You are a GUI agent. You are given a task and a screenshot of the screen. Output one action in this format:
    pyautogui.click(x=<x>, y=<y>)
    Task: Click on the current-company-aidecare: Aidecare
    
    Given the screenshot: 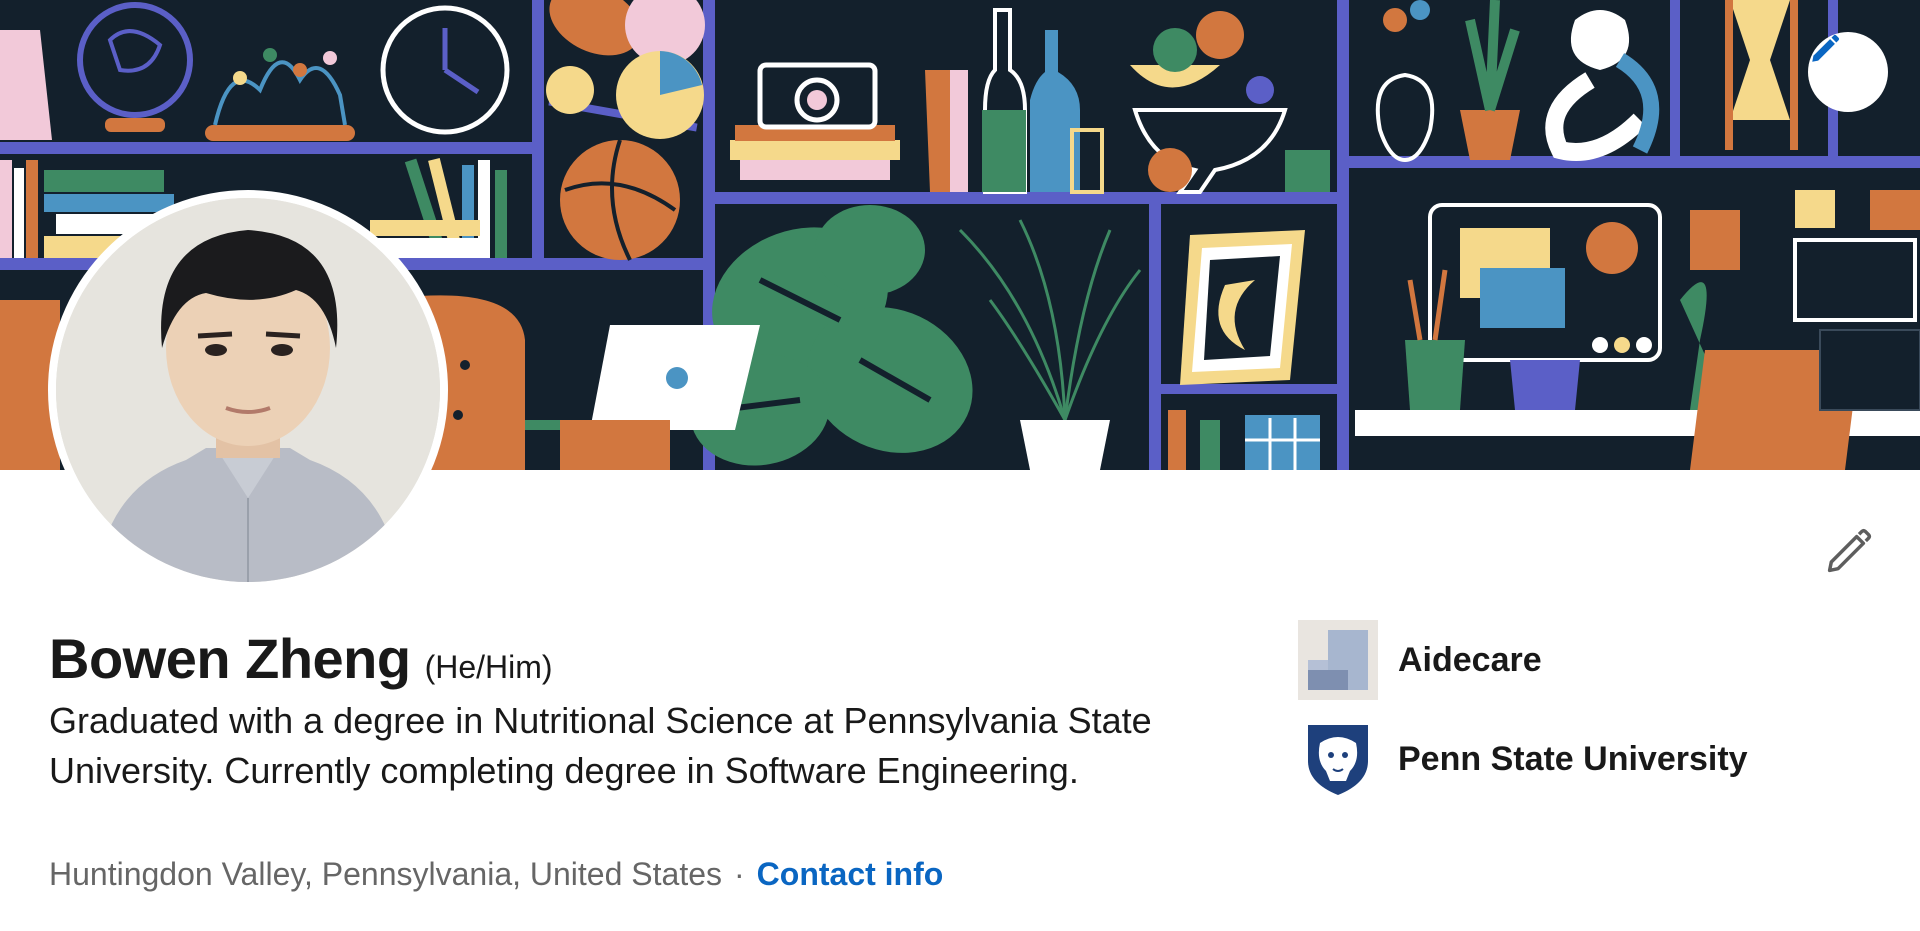 What is the action you would take?
    pyautogui.click(x=1420, y=660)
    